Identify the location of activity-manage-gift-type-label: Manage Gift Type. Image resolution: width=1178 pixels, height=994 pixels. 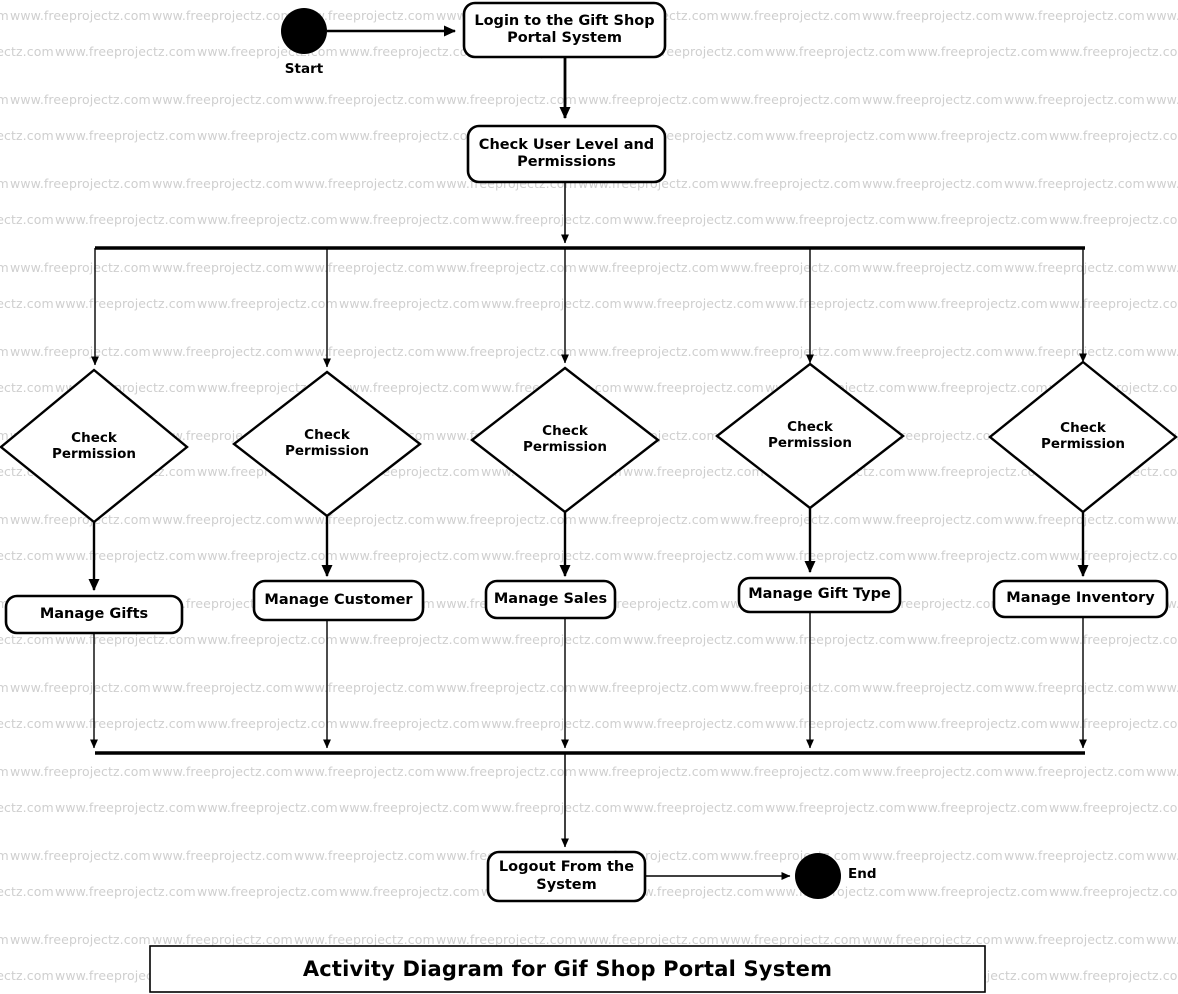
(819, 594).